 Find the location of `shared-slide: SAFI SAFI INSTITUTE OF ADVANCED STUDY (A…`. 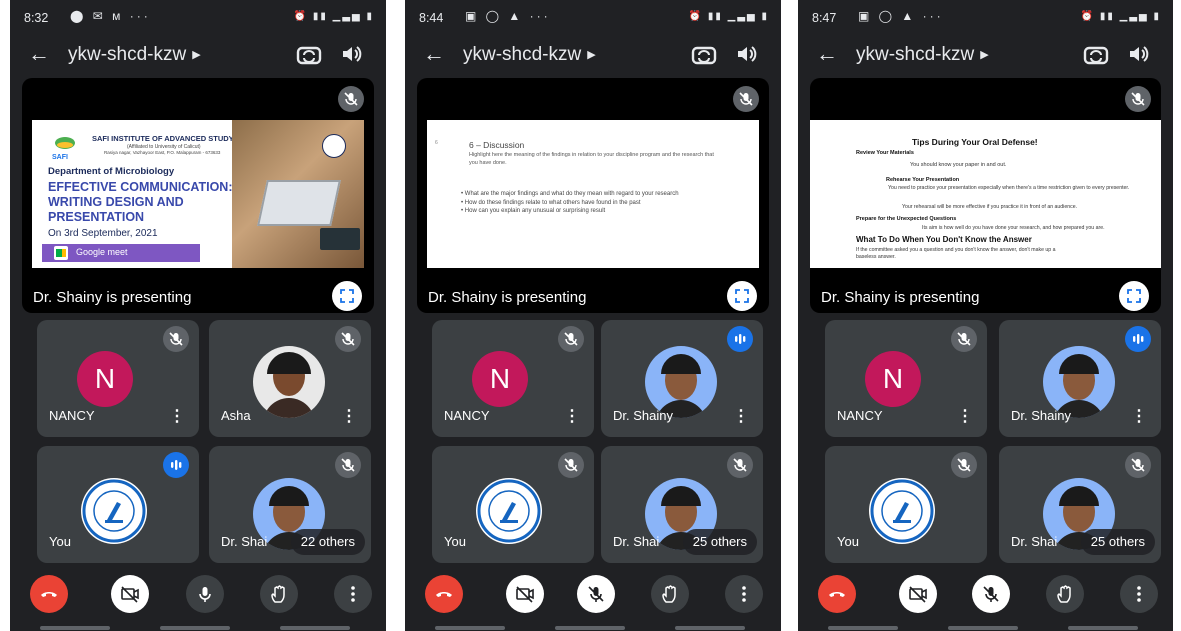

shared-slide: SAFI SAFI INSTITUTE OF ADVANCED STUDY (A… is located at coordinates (198, 194).